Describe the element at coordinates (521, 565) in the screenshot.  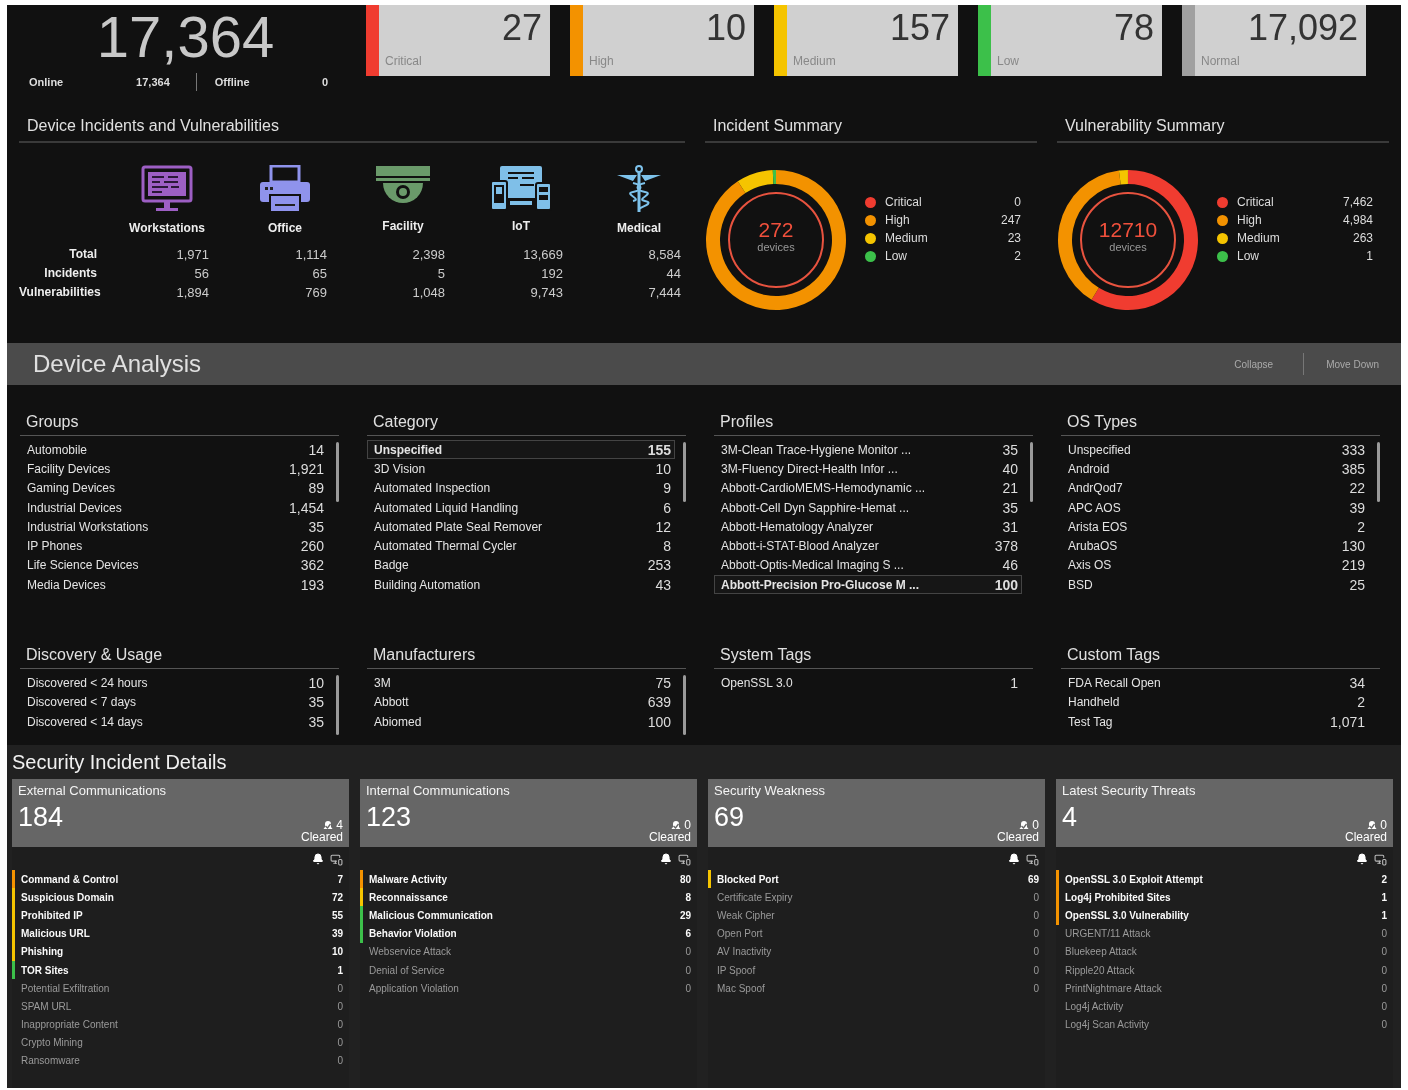
I see `list-row: Badge 253` at that location.